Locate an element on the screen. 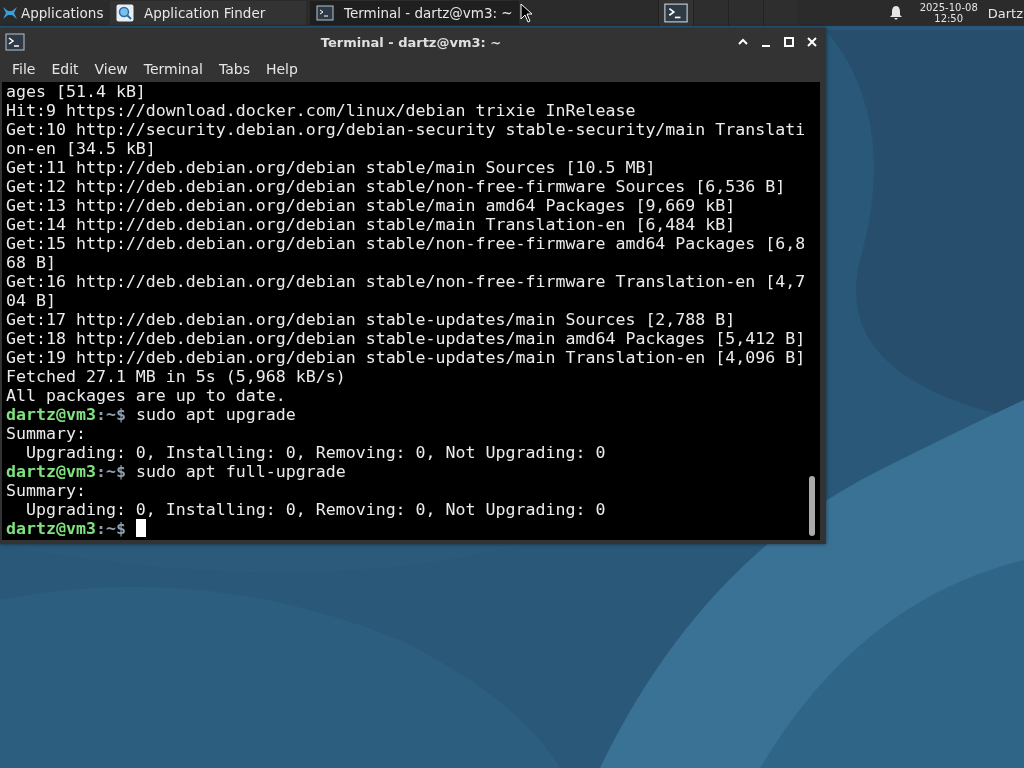  clock-date: 2025-10-08 is located at coordinates (948, 7).